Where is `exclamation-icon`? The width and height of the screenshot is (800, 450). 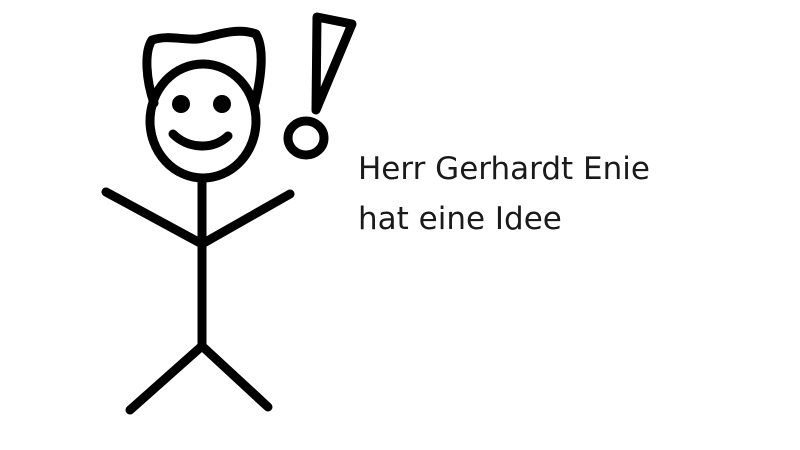 exclamation-icon is located at coordinates (320, 86).